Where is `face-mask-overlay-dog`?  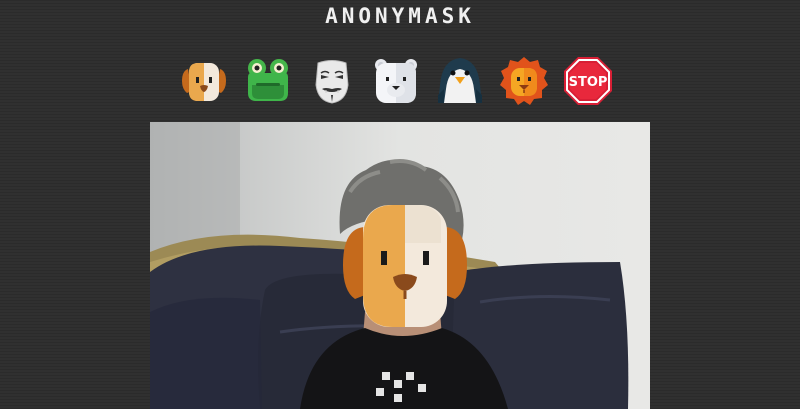 face-mask-overlay-dog is located at coordinates (405, 266).